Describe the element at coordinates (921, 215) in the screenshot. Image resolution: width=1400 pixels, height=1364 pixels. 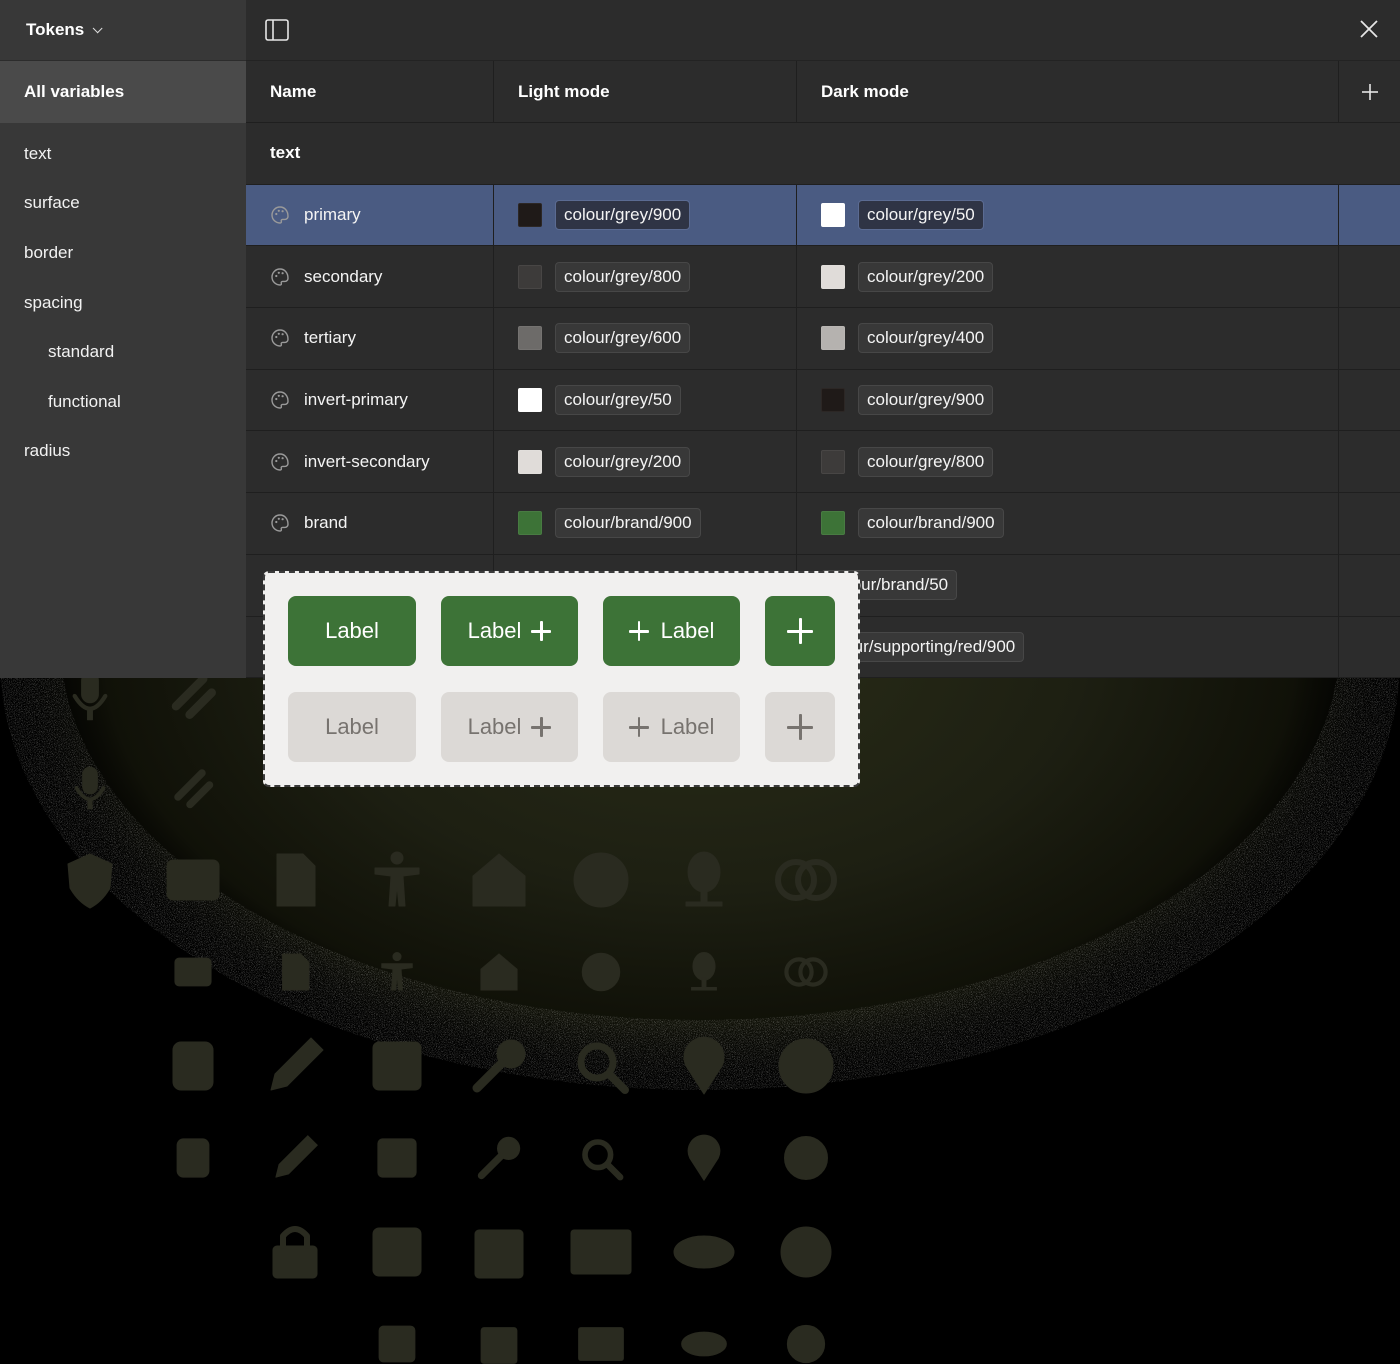
I see `dark-mode-alias-chip: colour/grey/50` at that location.